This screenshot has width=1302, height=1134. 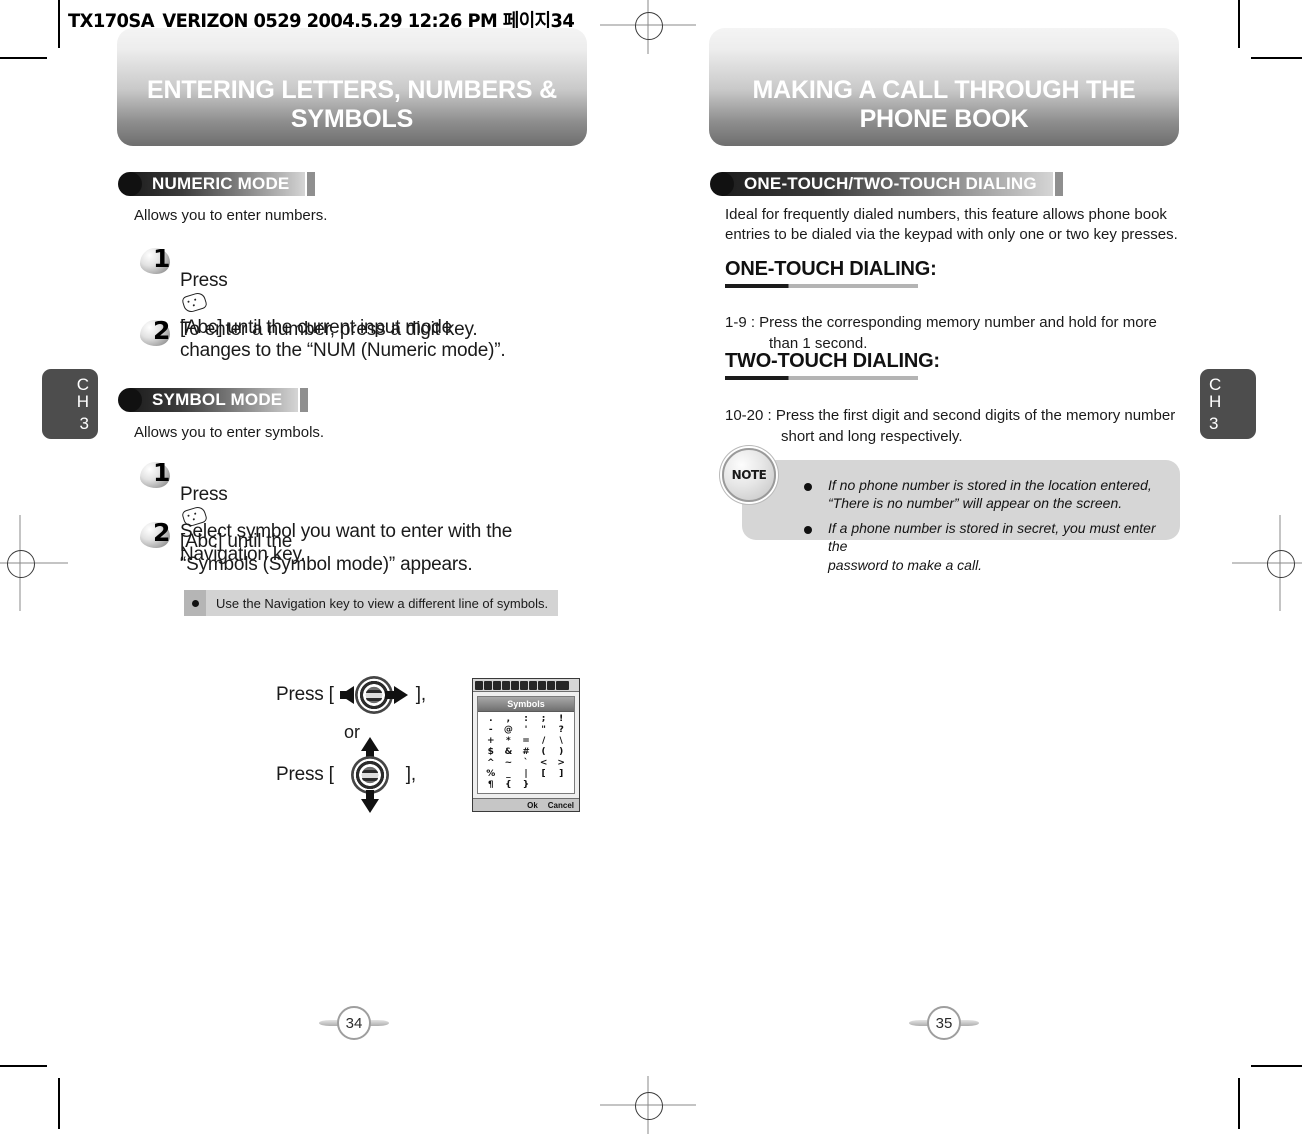 I want to click on step-text: To enter a number, press a digit key., so click(x=329, y=329).